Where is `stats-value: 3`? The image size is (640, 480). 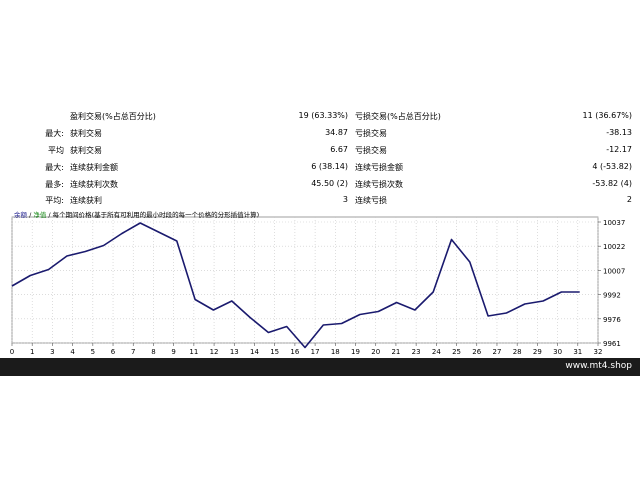 stats-value: 3 is located at coordinates (345, 199).